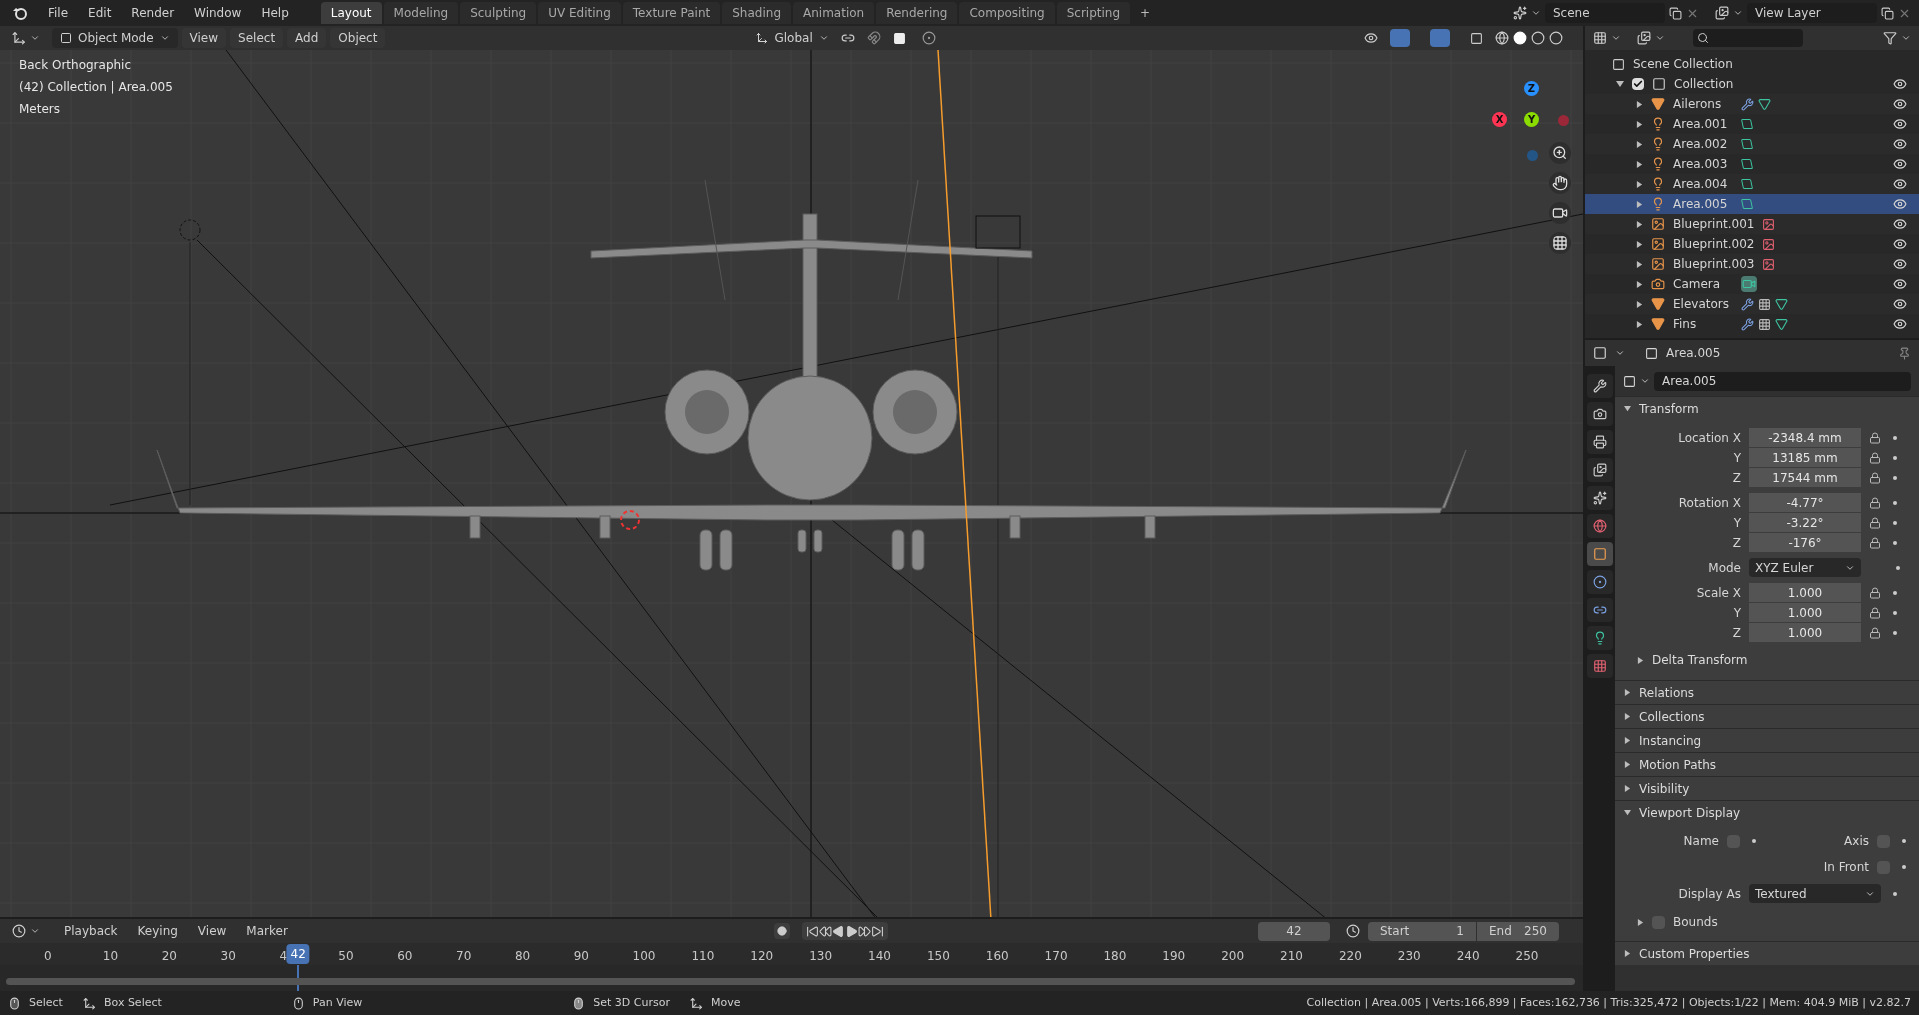  Describe the element at coordinates (257, 38) in the screenshot. I see `menu-item: Select` at that location.